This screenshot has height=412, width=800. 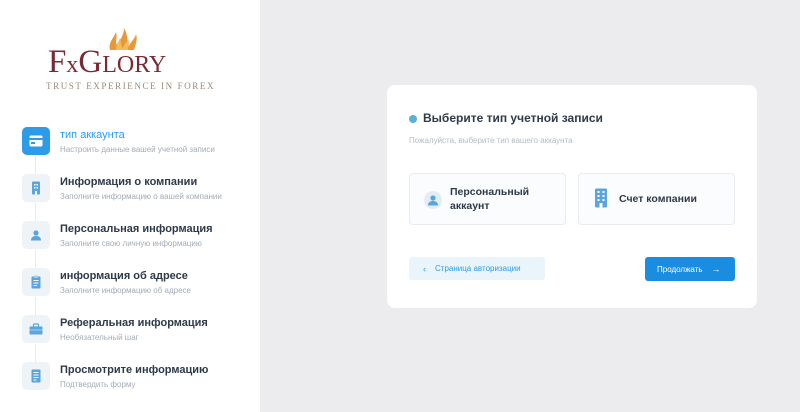 What do you see at coordinates (129, 182) in the screenshot?
I see `step-title: Информация о компании` at bounding box center [129, 182].